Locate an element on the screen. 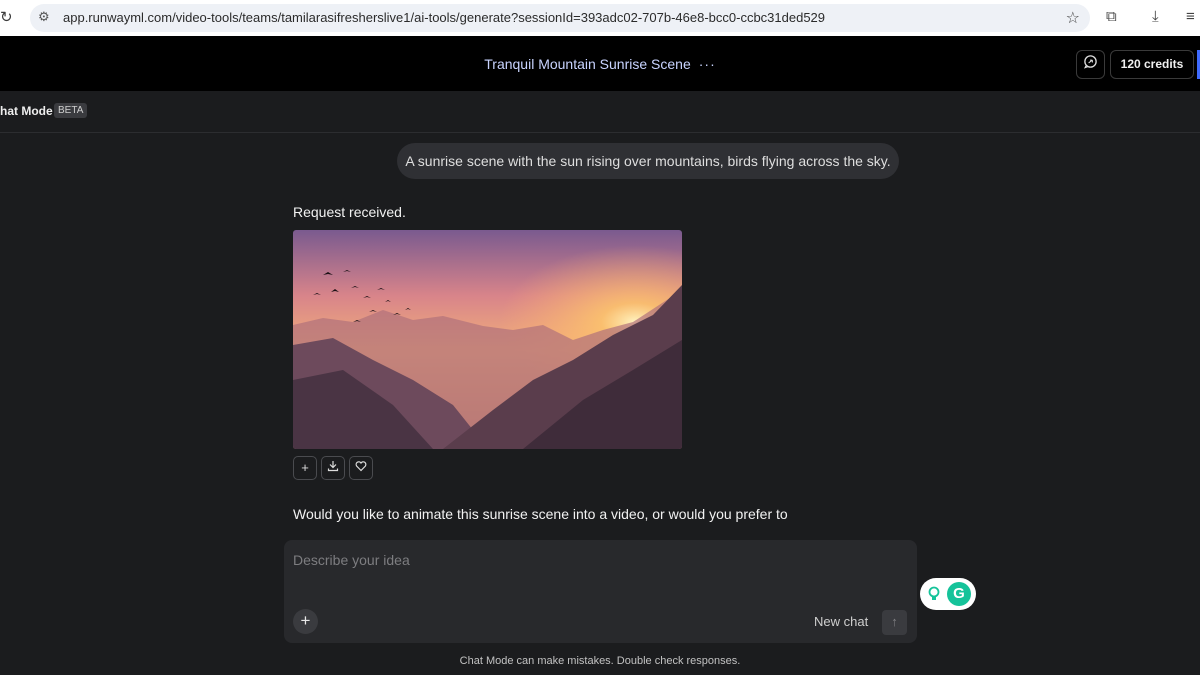 The height and width of the screenshot is (675, 1200). session-title: Tranquil Mountain Sunrise Scene is located at coordinates (587, 64).